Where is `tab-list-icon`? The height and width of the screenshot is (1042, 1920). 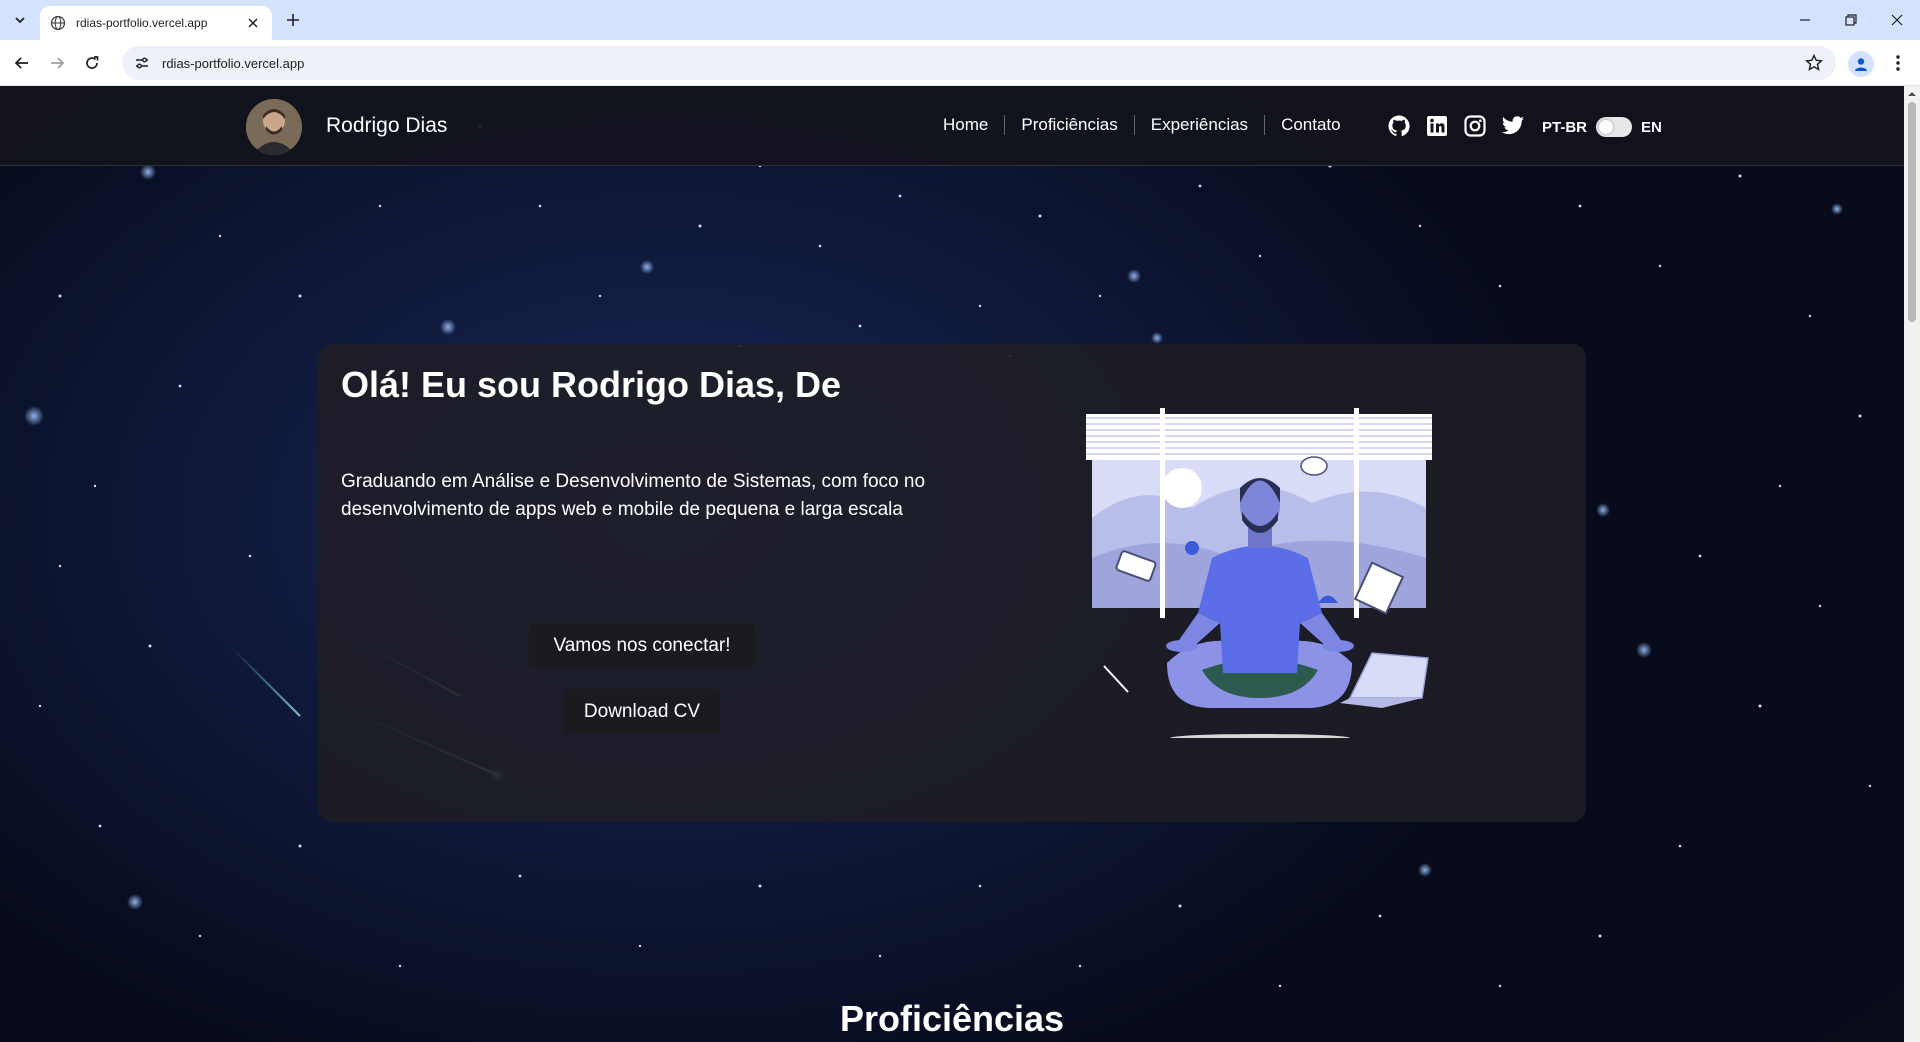 tab-list-icon is located at coordinates (20, 20).